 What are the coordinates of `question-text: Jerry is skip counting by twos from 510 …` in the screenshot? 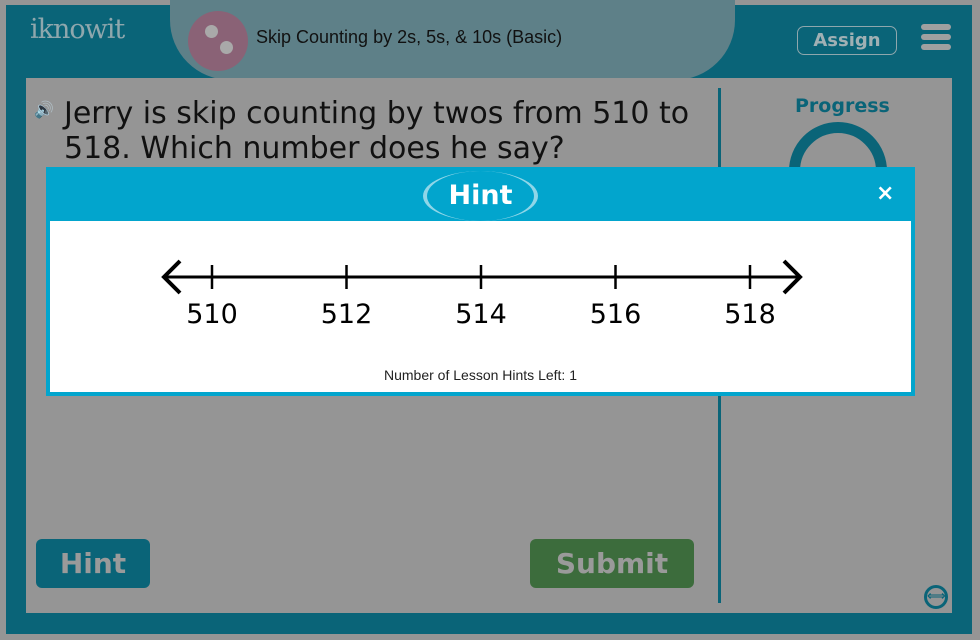 It's located at (377, 131).